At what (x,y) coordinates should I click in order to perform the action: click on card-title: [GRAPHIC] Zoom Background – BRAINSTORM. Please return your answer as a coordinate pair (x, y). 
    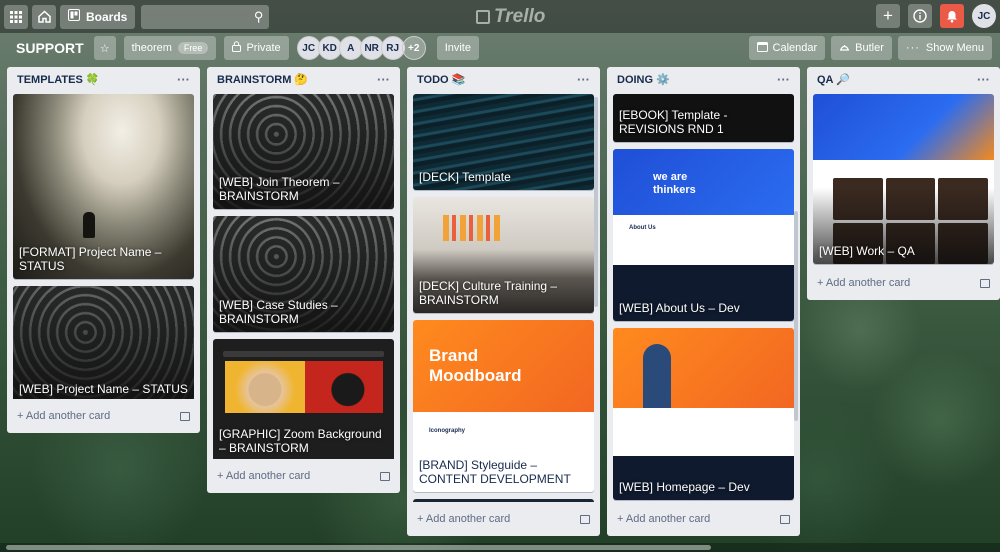
    Looking at the image, I should click on (300, 441).